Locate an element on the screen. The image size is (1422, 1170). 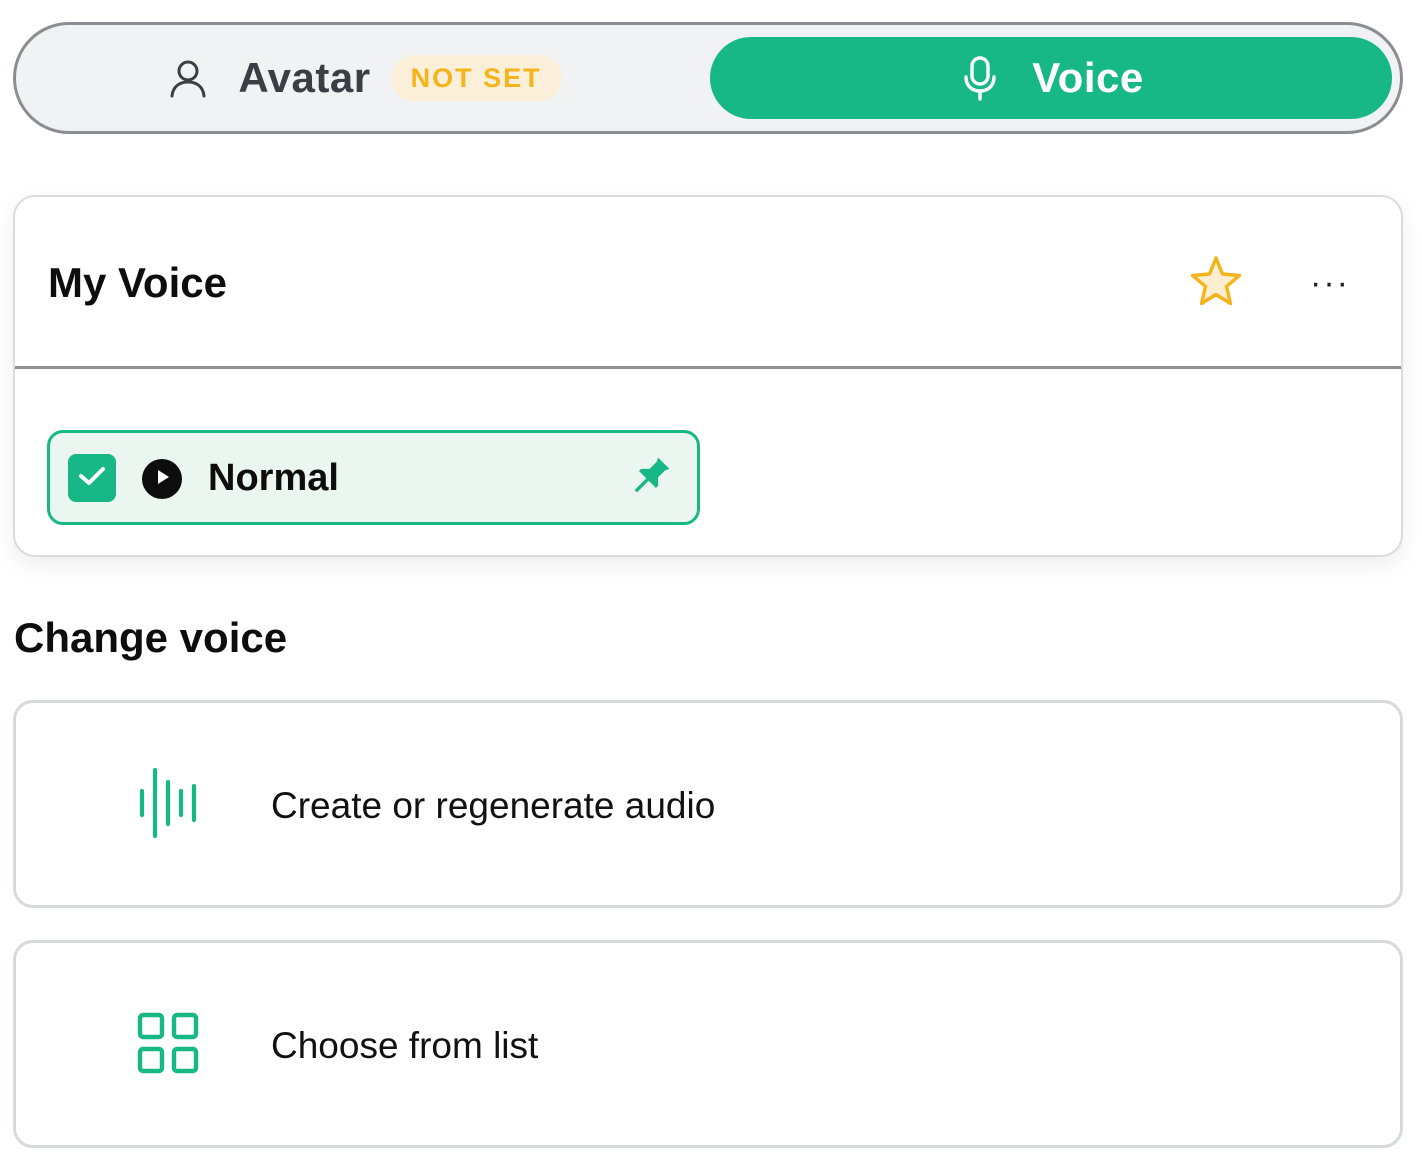
tab-avatar: Avatar NOT SET is located at coordinates (364, 78).